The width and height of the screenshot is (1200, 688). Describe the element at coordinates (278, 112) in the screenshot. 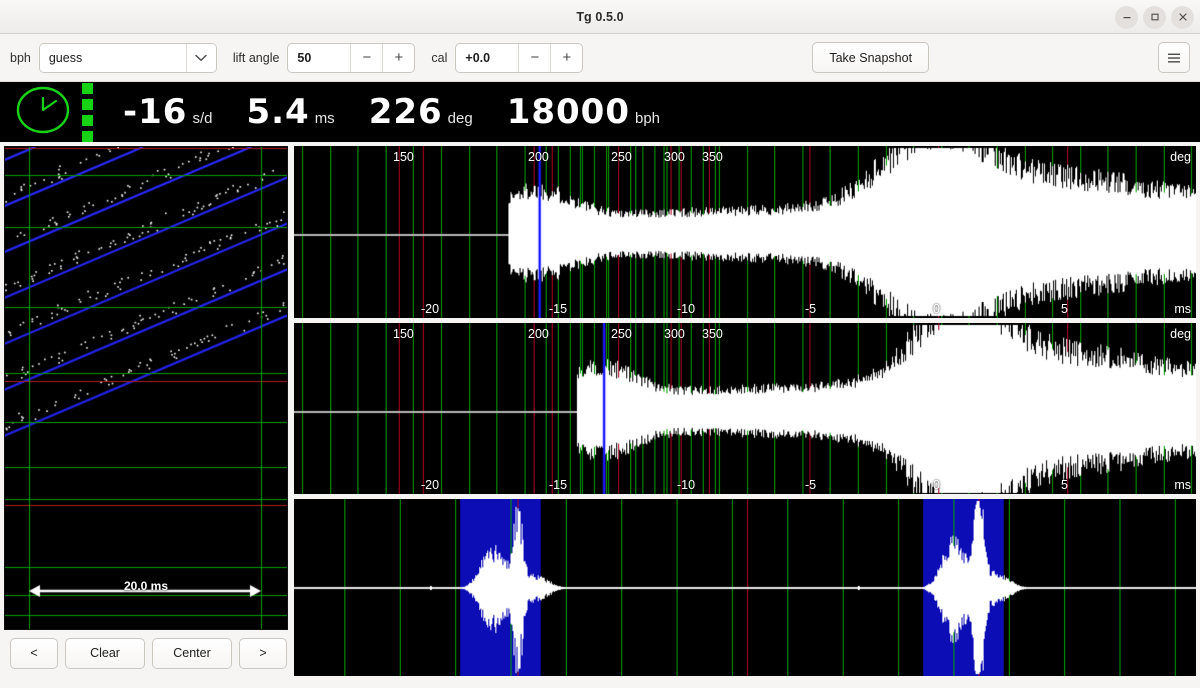

I see `metric-beat-error-value: 5.4` at that location.